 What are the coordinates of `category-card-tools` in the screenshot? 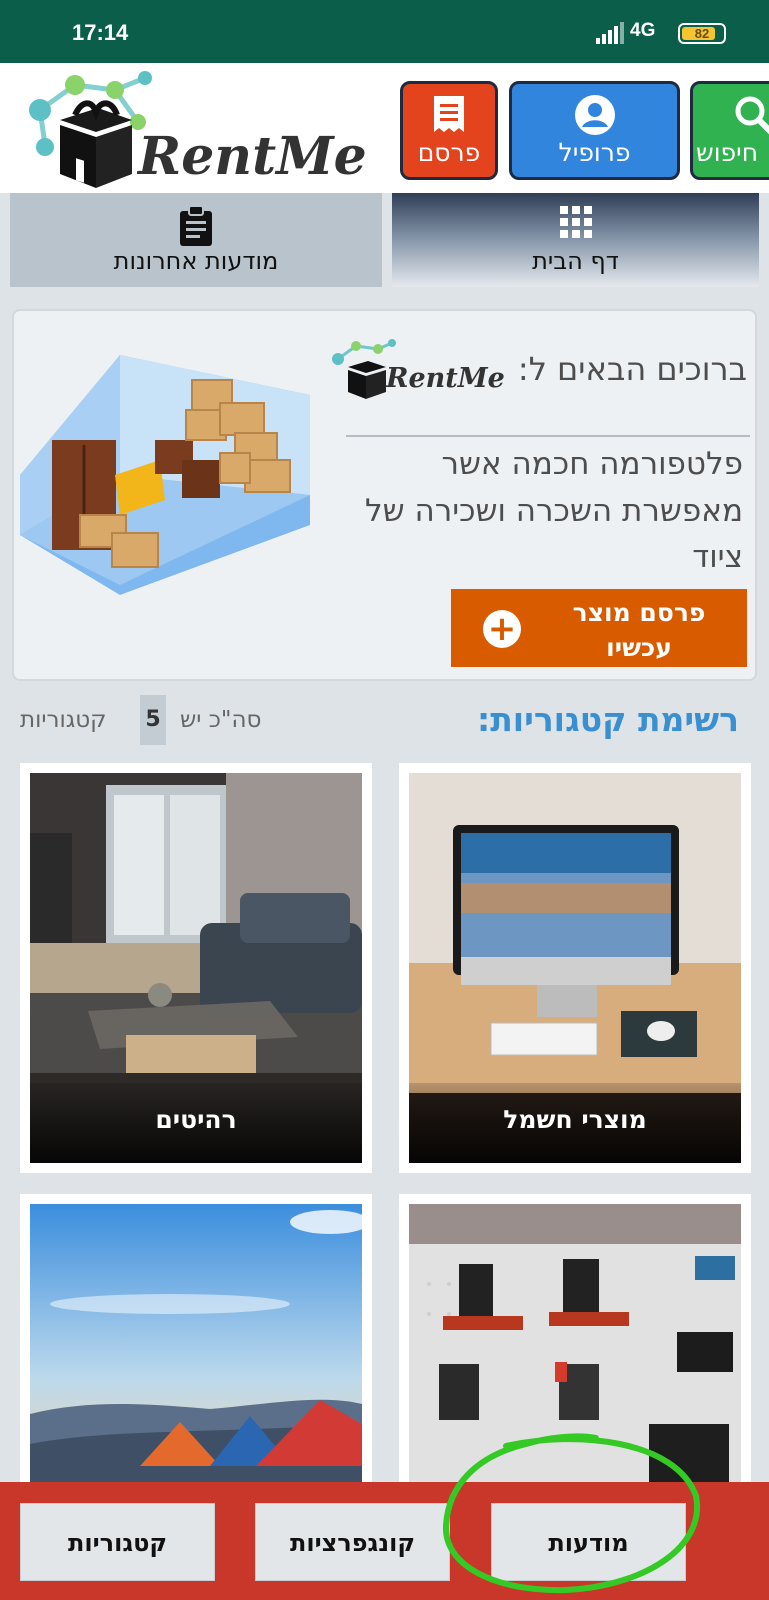 It's located at (575, 1344).